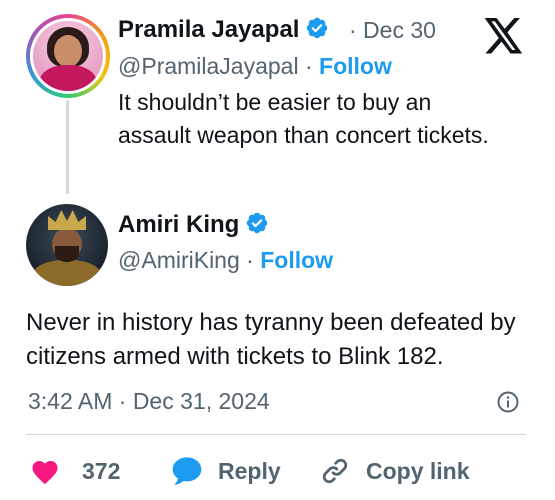 The width and height of the screenshot is (555, 500). Describe the element at coordinates (101, 470) in the screenshot. I see `like-count: 372` at that location.